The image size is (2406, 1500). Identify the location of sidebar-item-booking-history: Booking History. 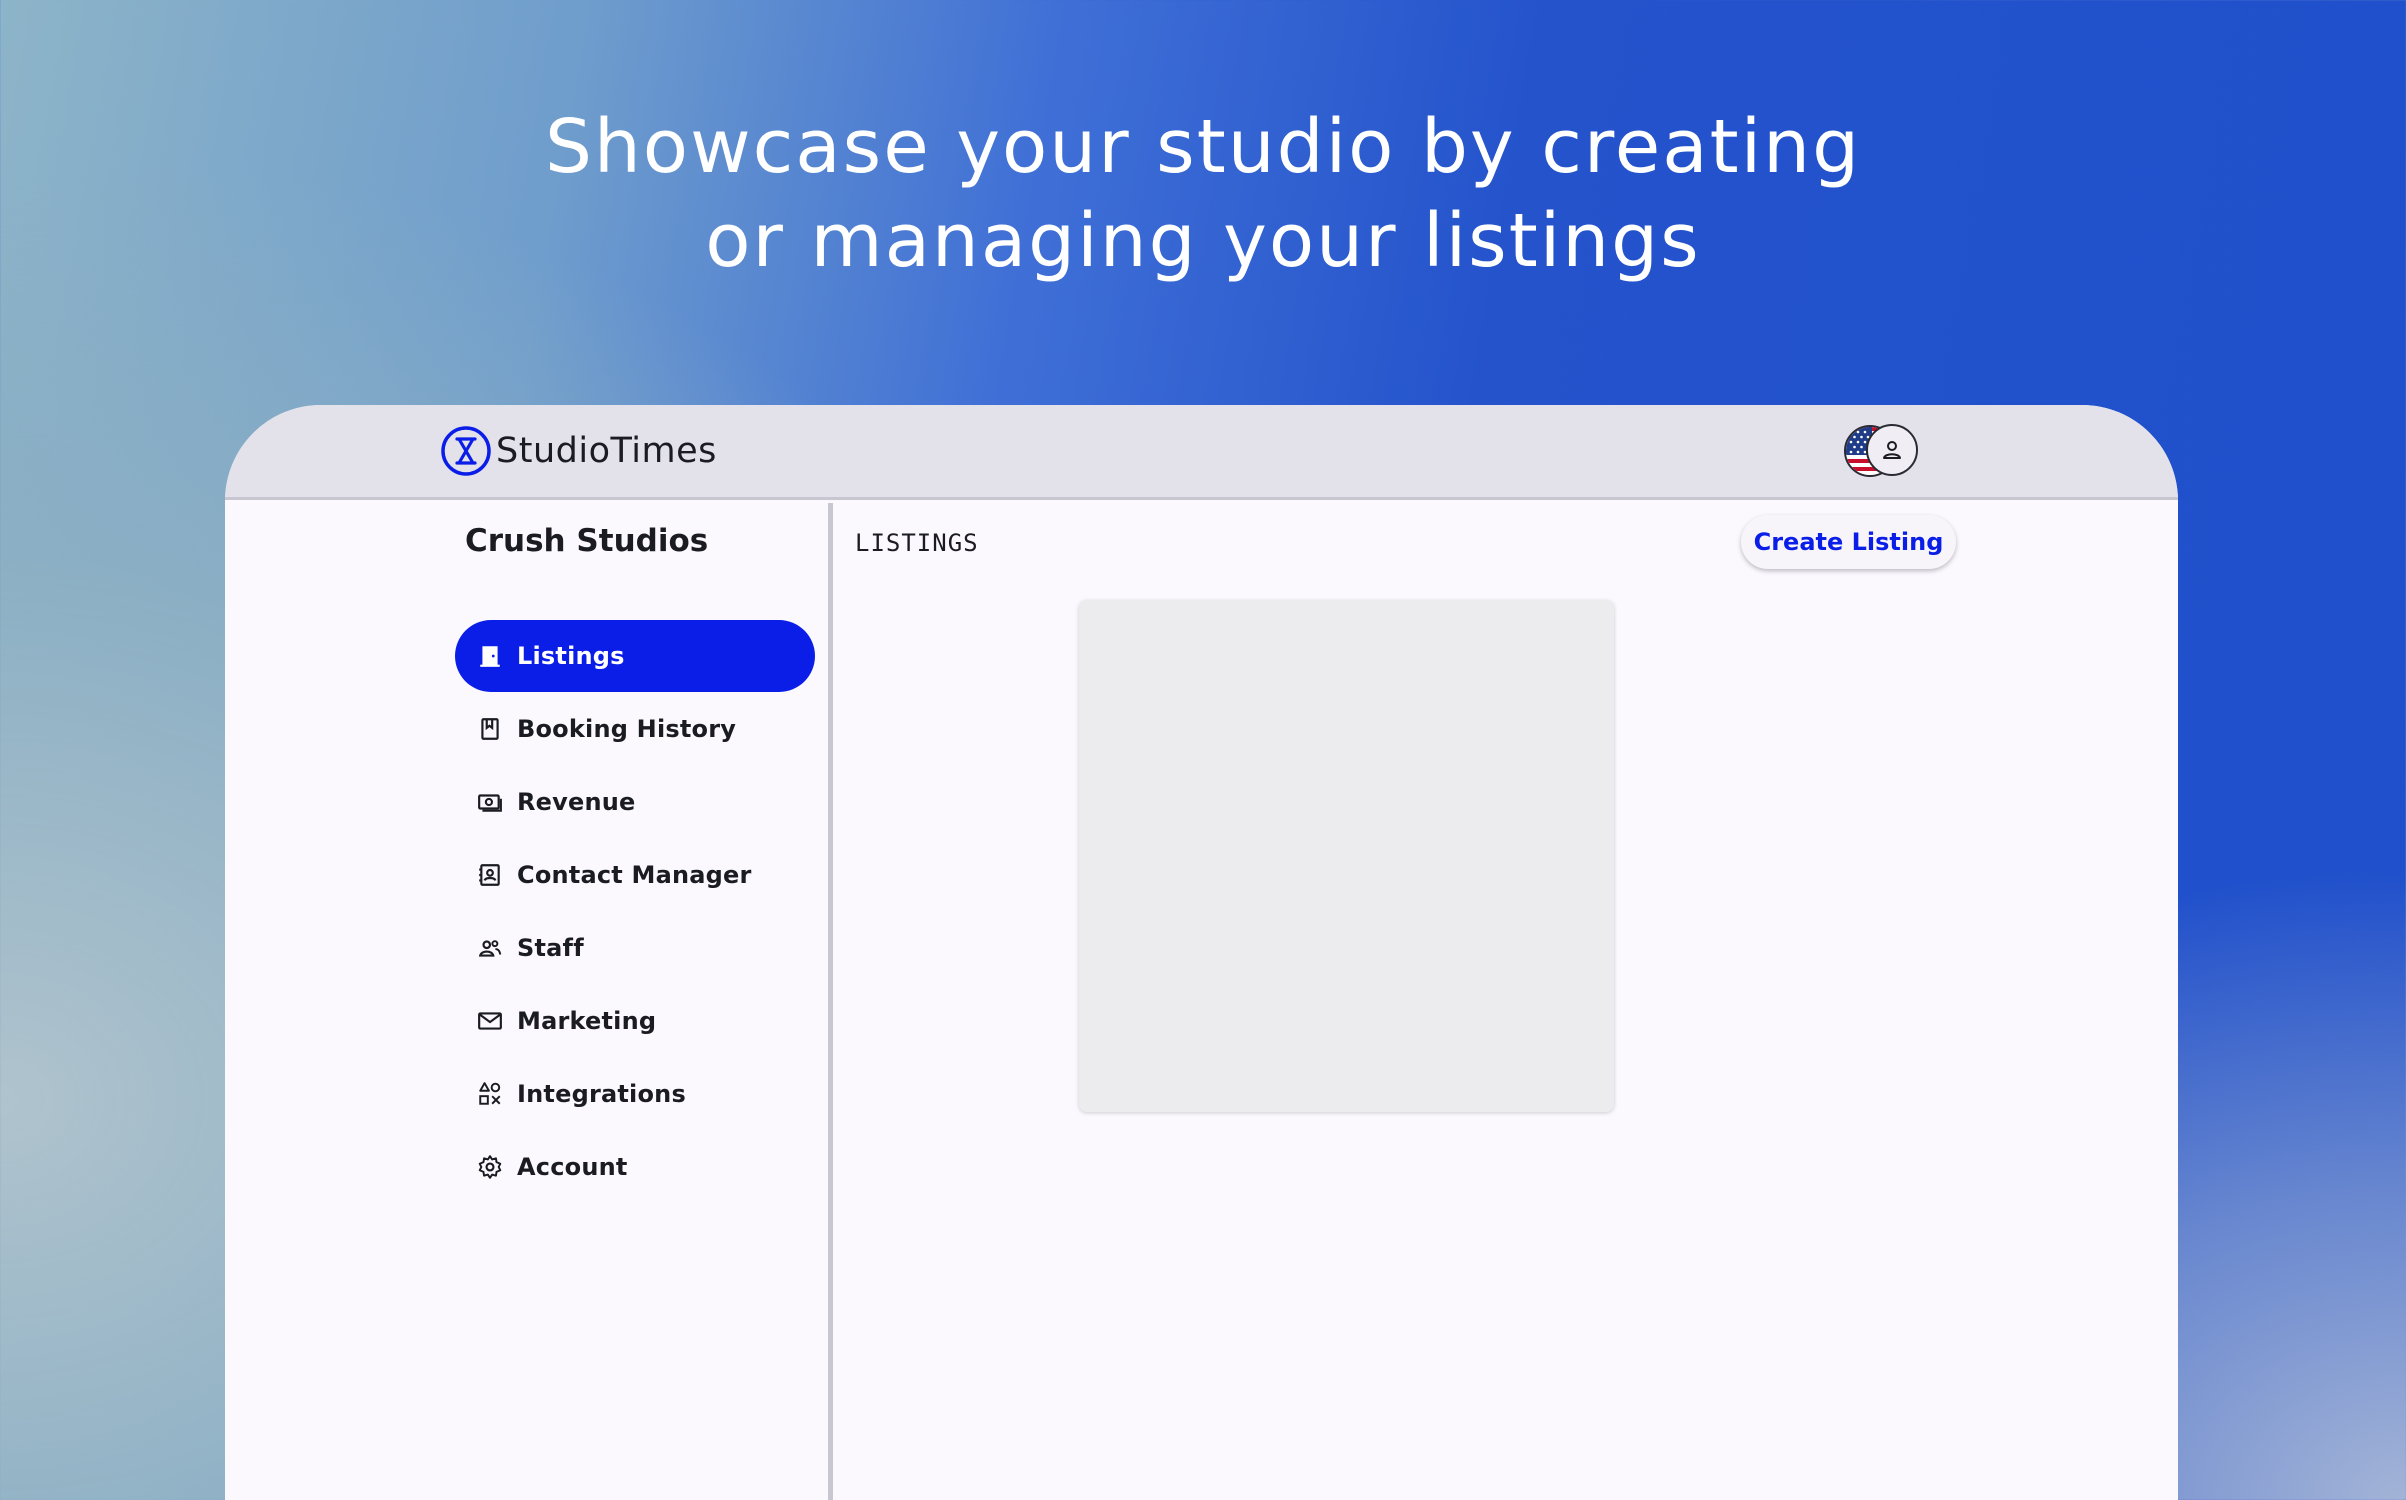
(635, 729).